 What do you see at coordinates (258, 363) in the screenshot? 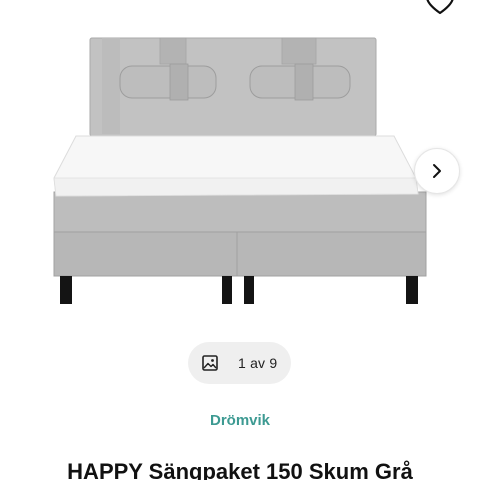
I see `image-counter-text: 1 av 9` at bounding box center [258, 363].